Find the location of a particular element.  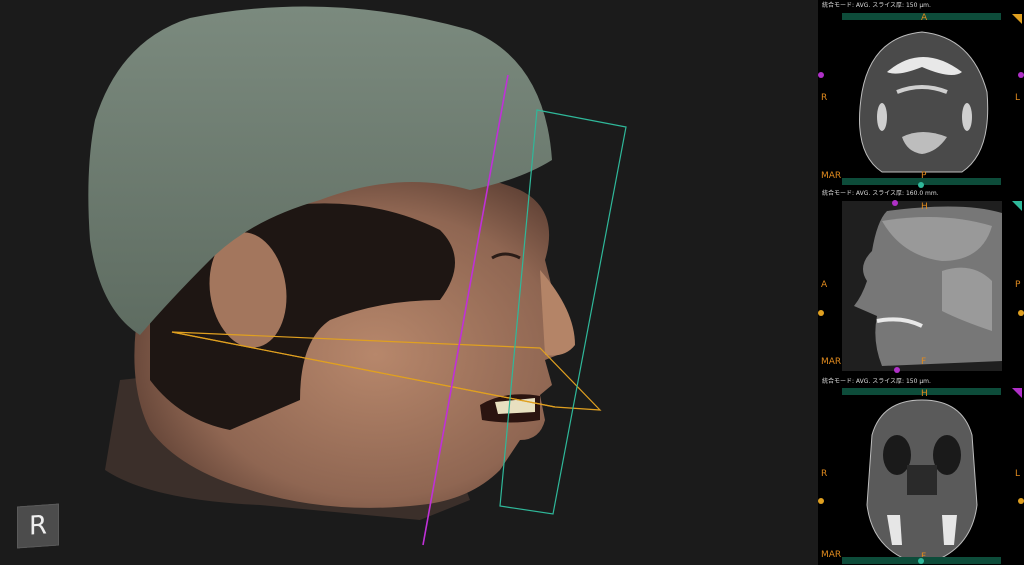

sagittal-pane: 統合モード: AVG. スライス厚: 160.0 mm. H F A P MAR is located at coordinates (921, 282).